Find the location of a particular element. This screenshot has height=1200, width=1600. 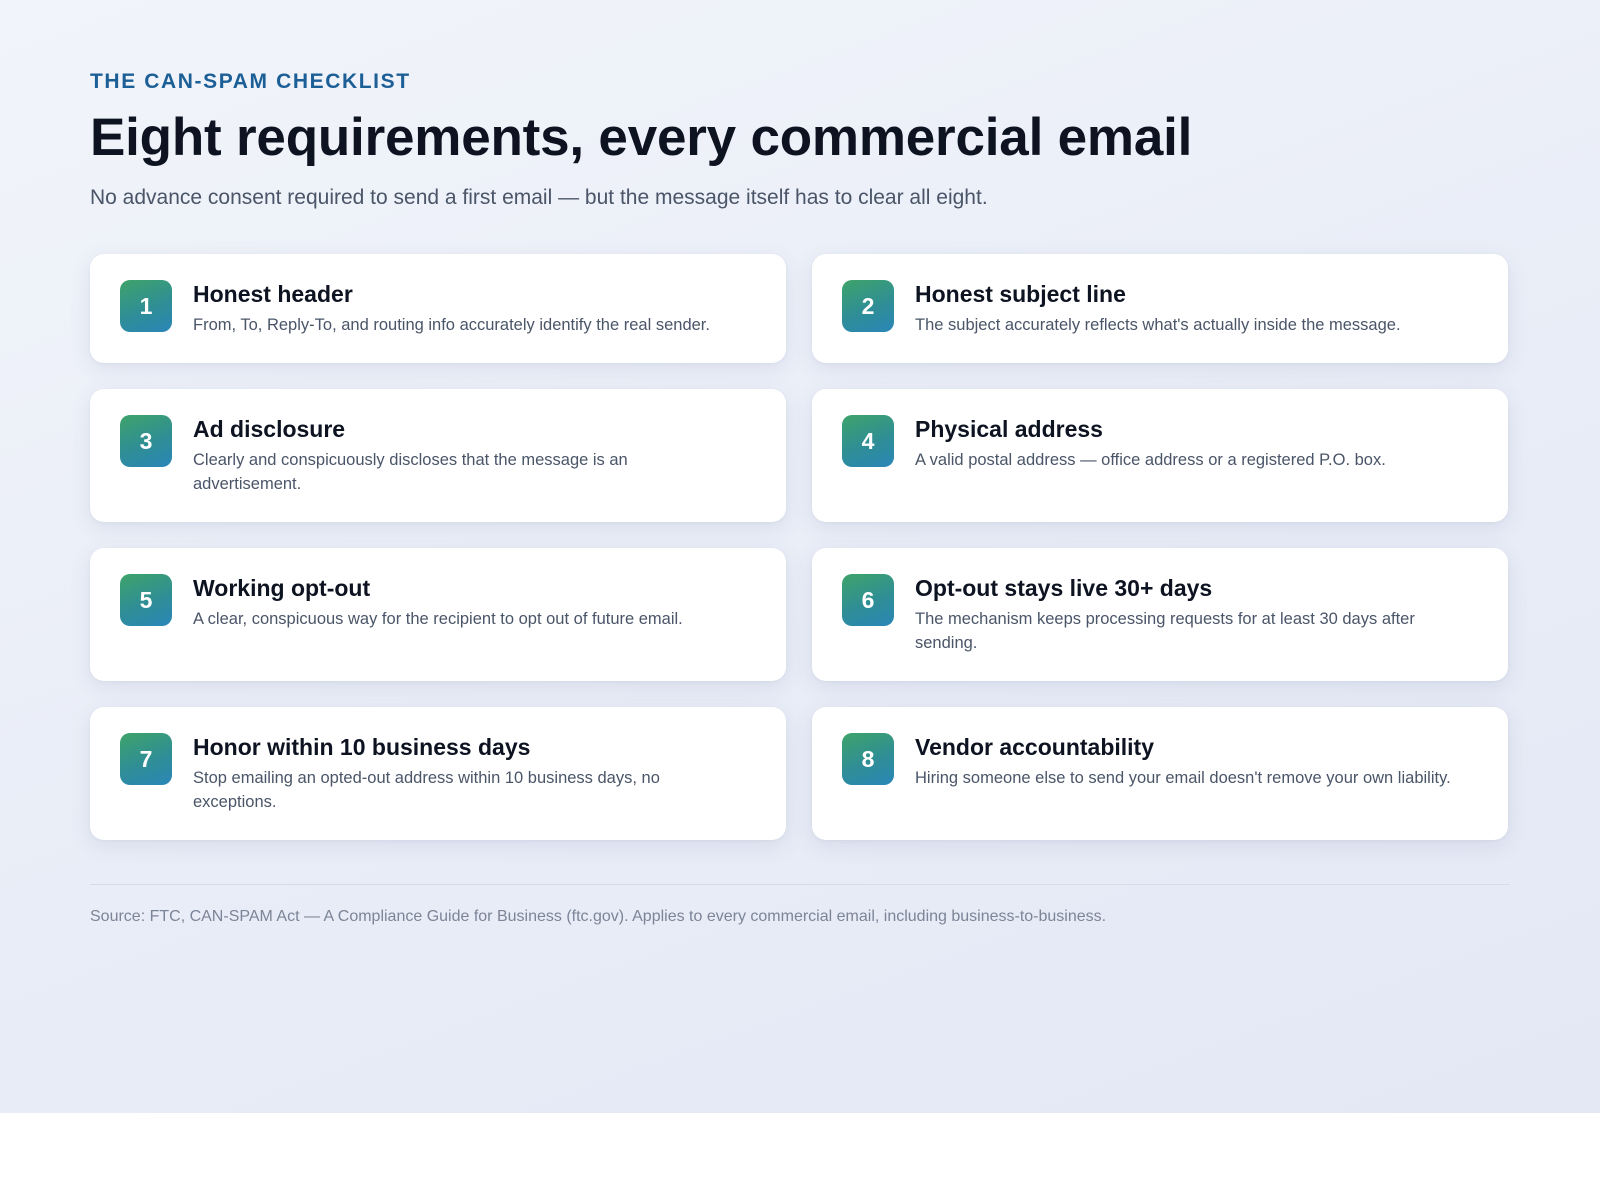

number-badge: 2 is located at coordinates (868, 306).